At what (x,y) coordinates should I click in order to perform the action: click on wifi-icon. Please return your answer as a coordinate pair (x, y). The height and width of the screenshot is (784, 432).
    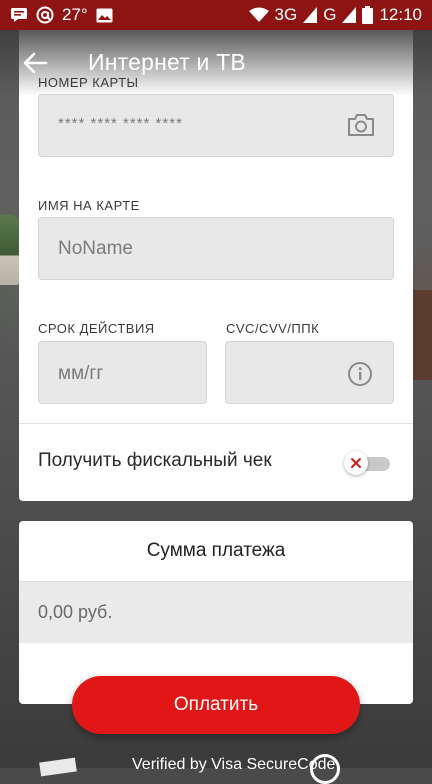
    Looking at the image, I should click on (258, 15).